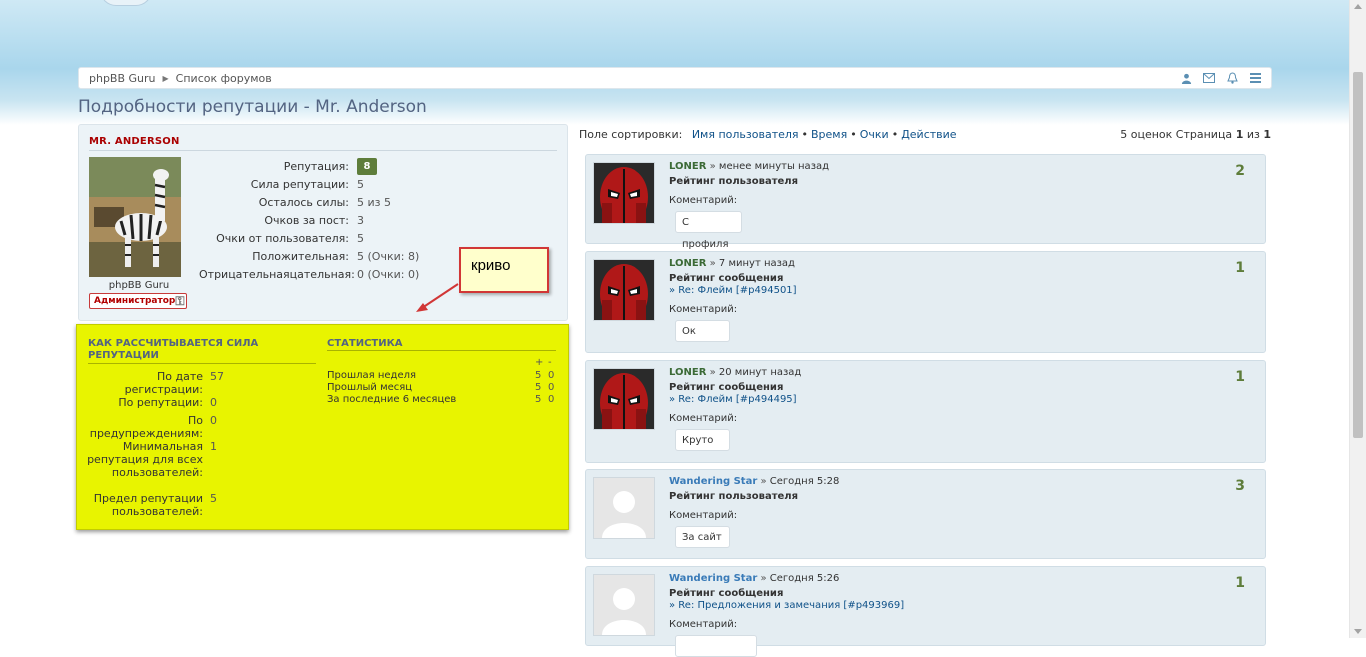  What do you see at coordinates (1240, 486) in the screenshot?
I see `rating-score: 3` at bounding box center [1240, 486].